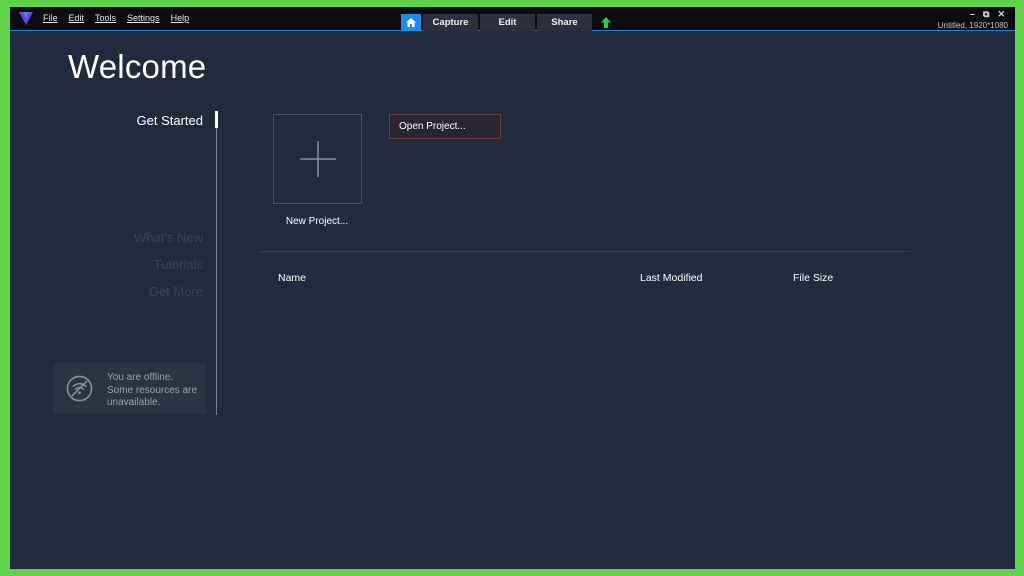 The height and width of the screenshot is (576, 1024). Describe the element at coordinates (170, 120) in the screenshot. I see `nav-item-get-started: Get Started` at that location.